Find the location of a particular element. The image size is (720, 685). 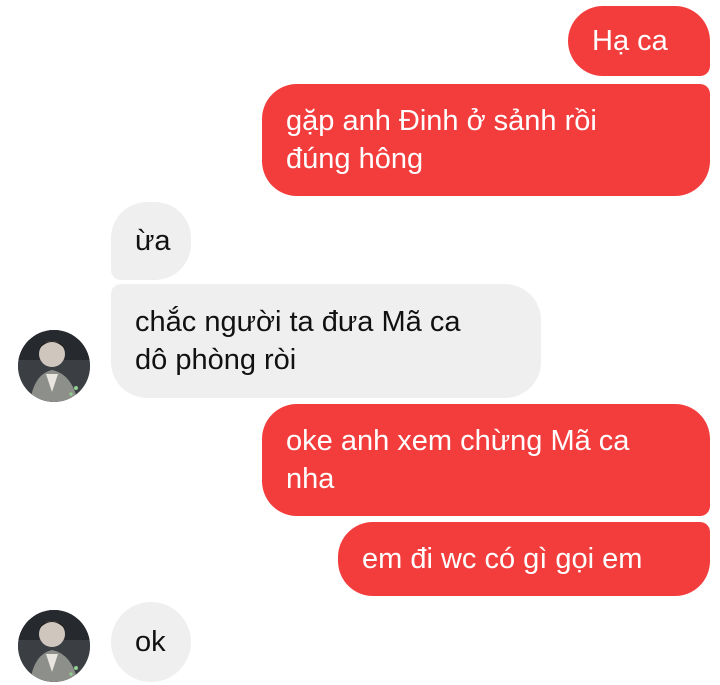

outgoing-message: em đi wc có gì gọi em is located at coordinates (524, 559).